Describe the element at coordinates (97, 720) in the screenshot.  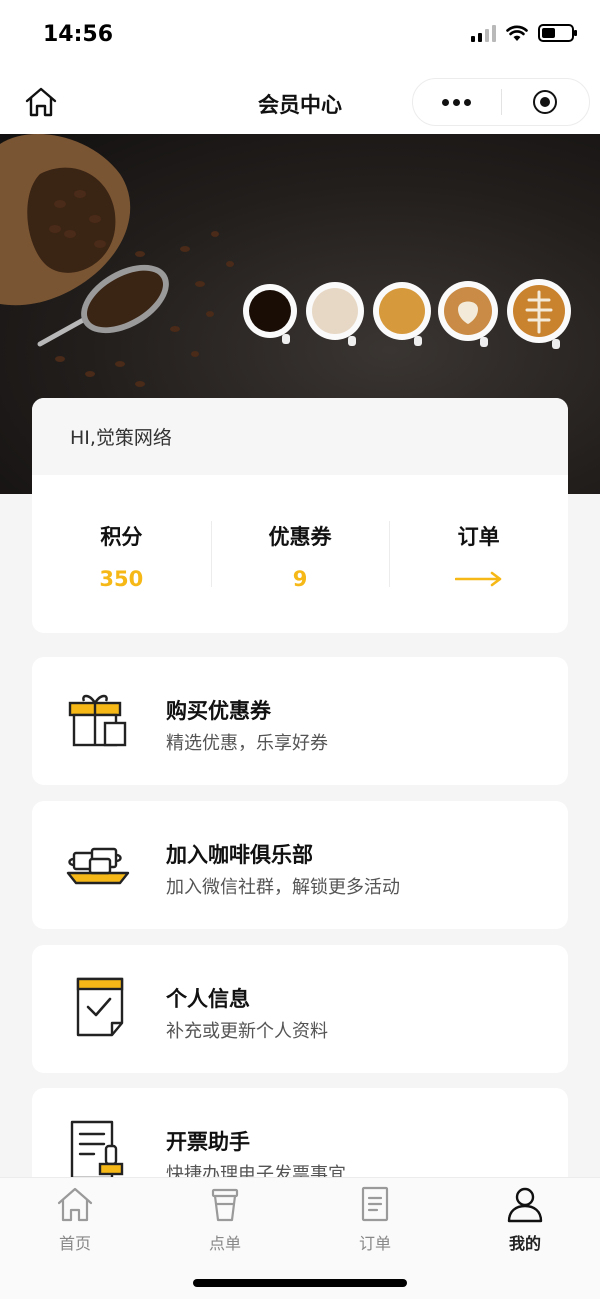
I see `gift-box-icon` at that location.